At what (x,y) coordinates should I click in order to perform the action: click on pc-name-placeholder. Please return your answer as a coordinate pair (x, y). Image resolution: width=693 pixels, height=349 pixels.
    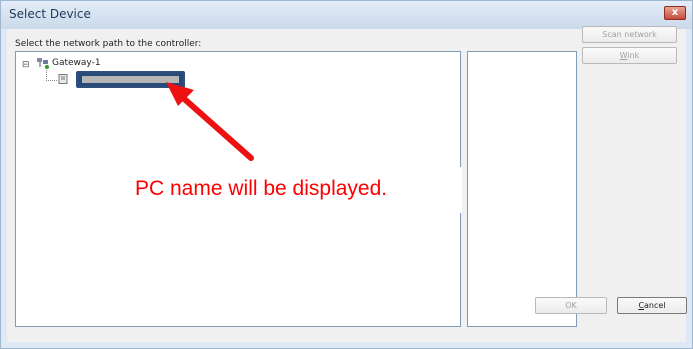
    Looking at the image, I should click on (130, 79).